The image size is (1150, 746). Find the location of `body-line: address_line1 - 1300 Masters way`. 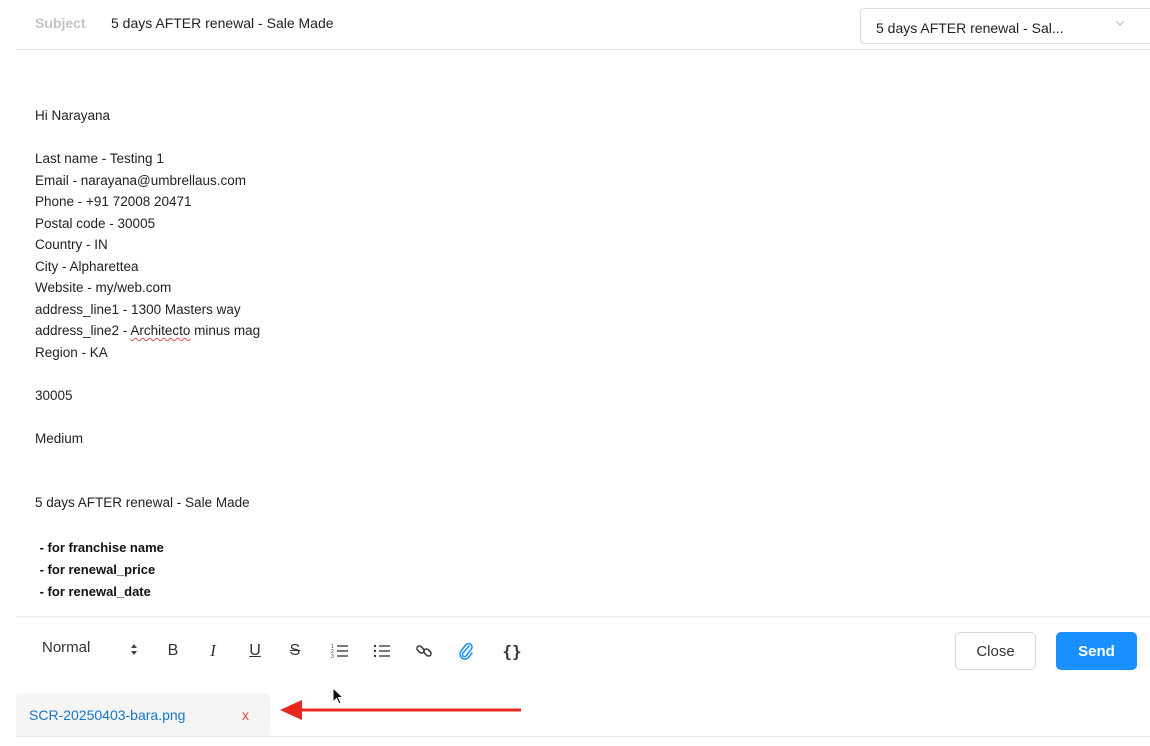

body-line: address_line1 - 1300 Masters way is located at coordinates (138, 309).